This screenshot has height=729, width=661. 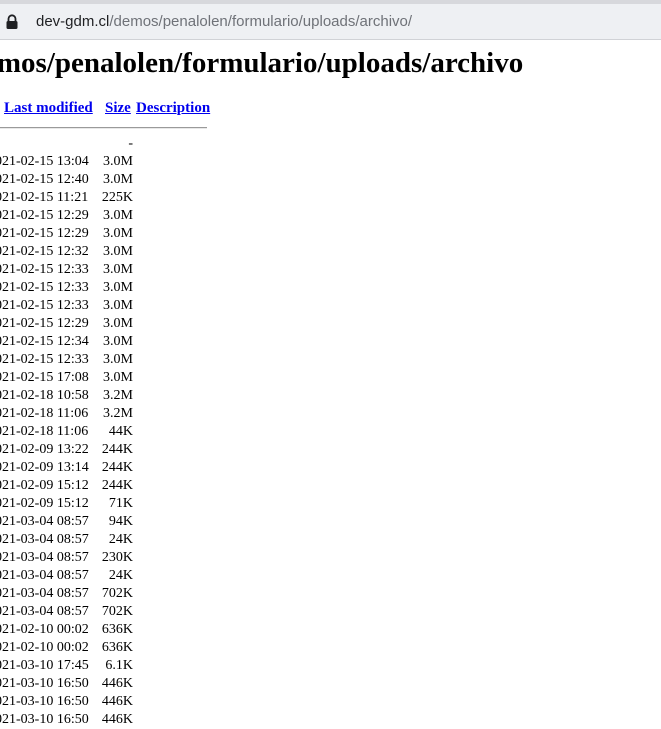 What do you see at coordinates (100, 486) in the screenshot?
I see `table-row: 2021-02-09 15:12 244K` at bounding box center [100, 486].